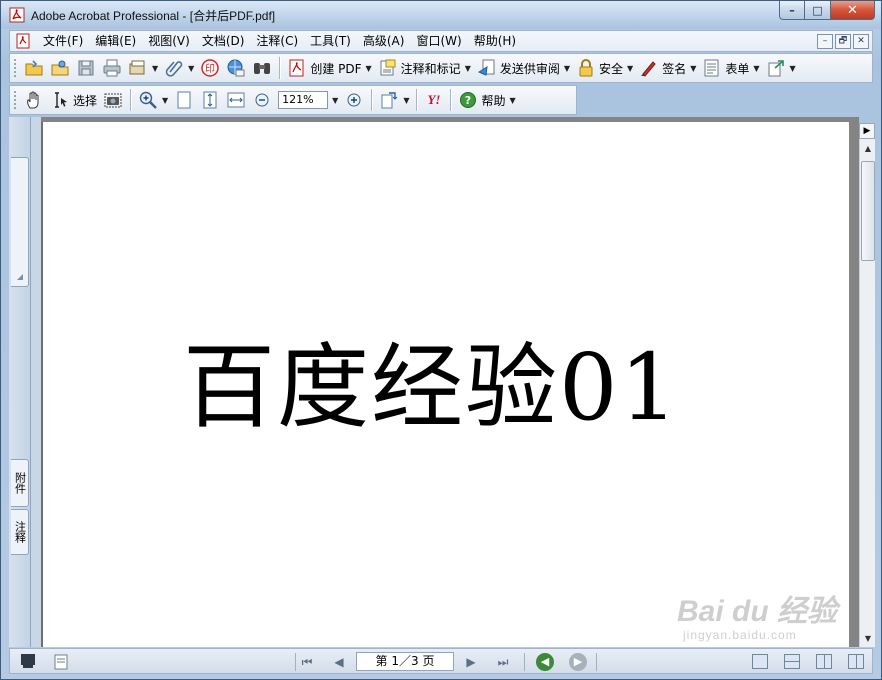  What do you see at coordinates (86, 68) in the screenshot?
I see `save-button` at bounding box center [86, 68].